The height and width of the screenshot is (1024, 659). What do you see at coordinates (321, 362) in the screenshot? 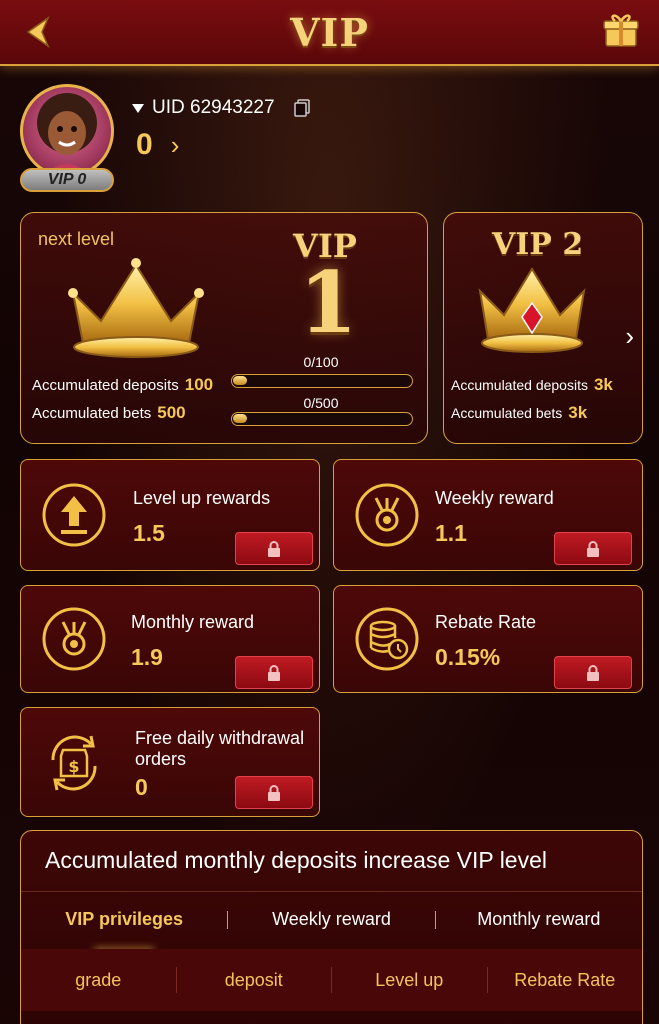
I see `deposits-progress-text: 0/100` at bounding box center [321, 362].